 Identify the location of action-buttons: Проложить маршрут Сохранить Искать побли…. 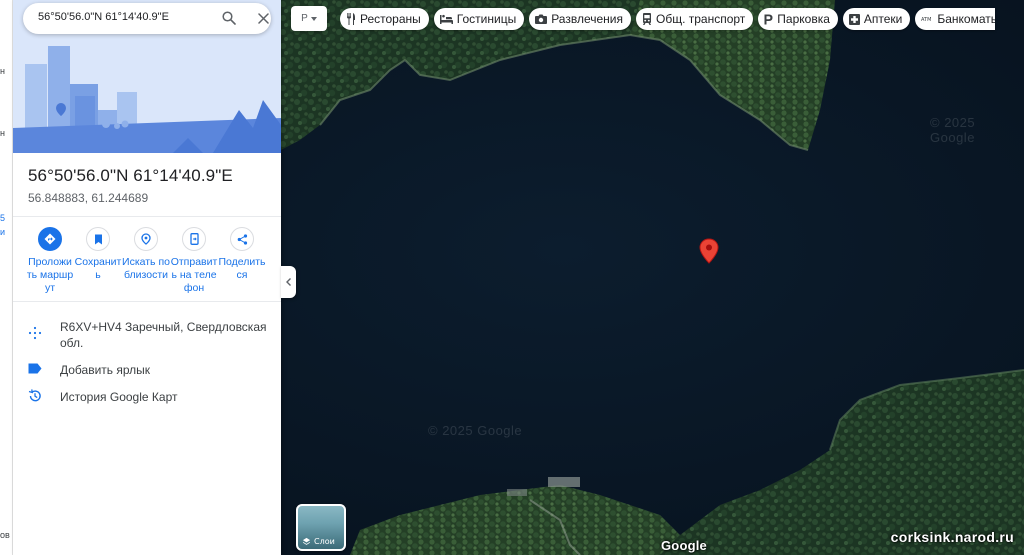
(146, 262).